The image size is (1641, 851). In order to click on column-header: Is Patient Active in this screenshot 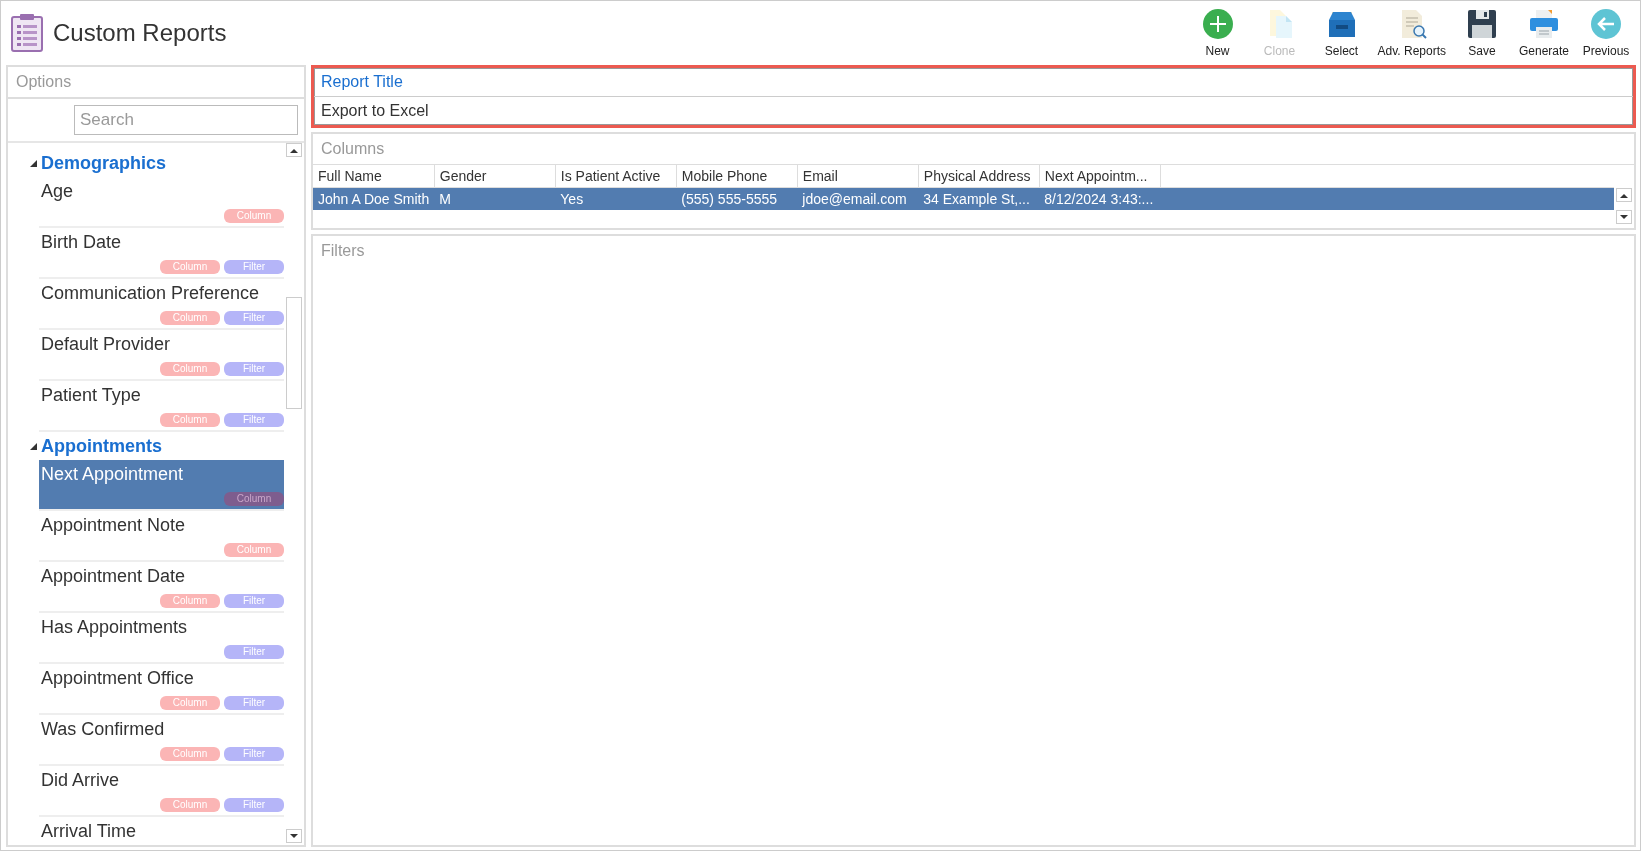, I will do `click(616, 176)`.